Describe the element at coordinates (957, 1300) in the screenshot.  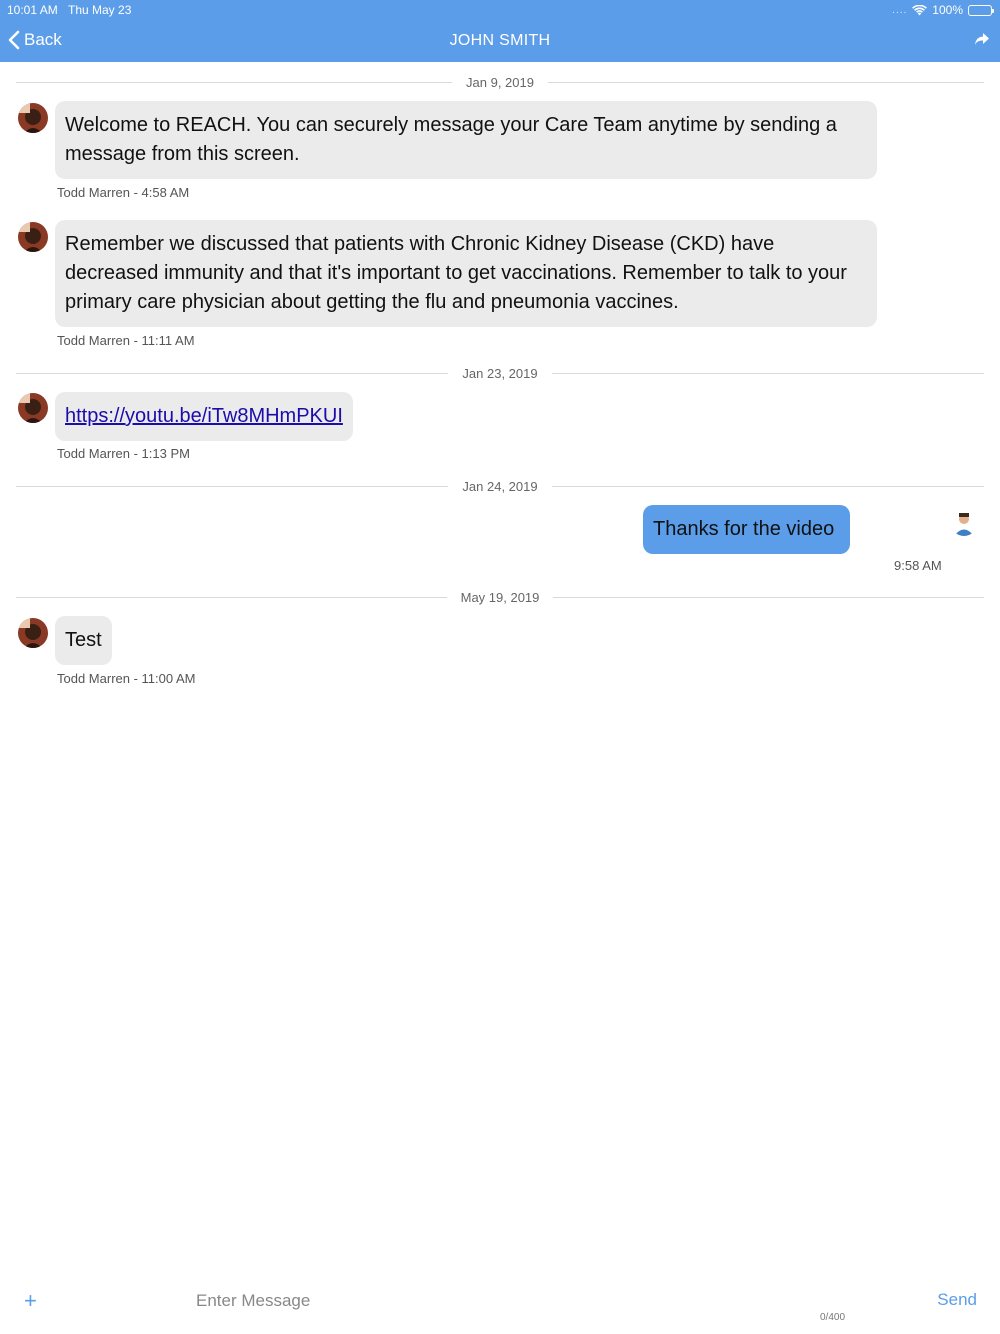
I see `send-button: Send` at that location.